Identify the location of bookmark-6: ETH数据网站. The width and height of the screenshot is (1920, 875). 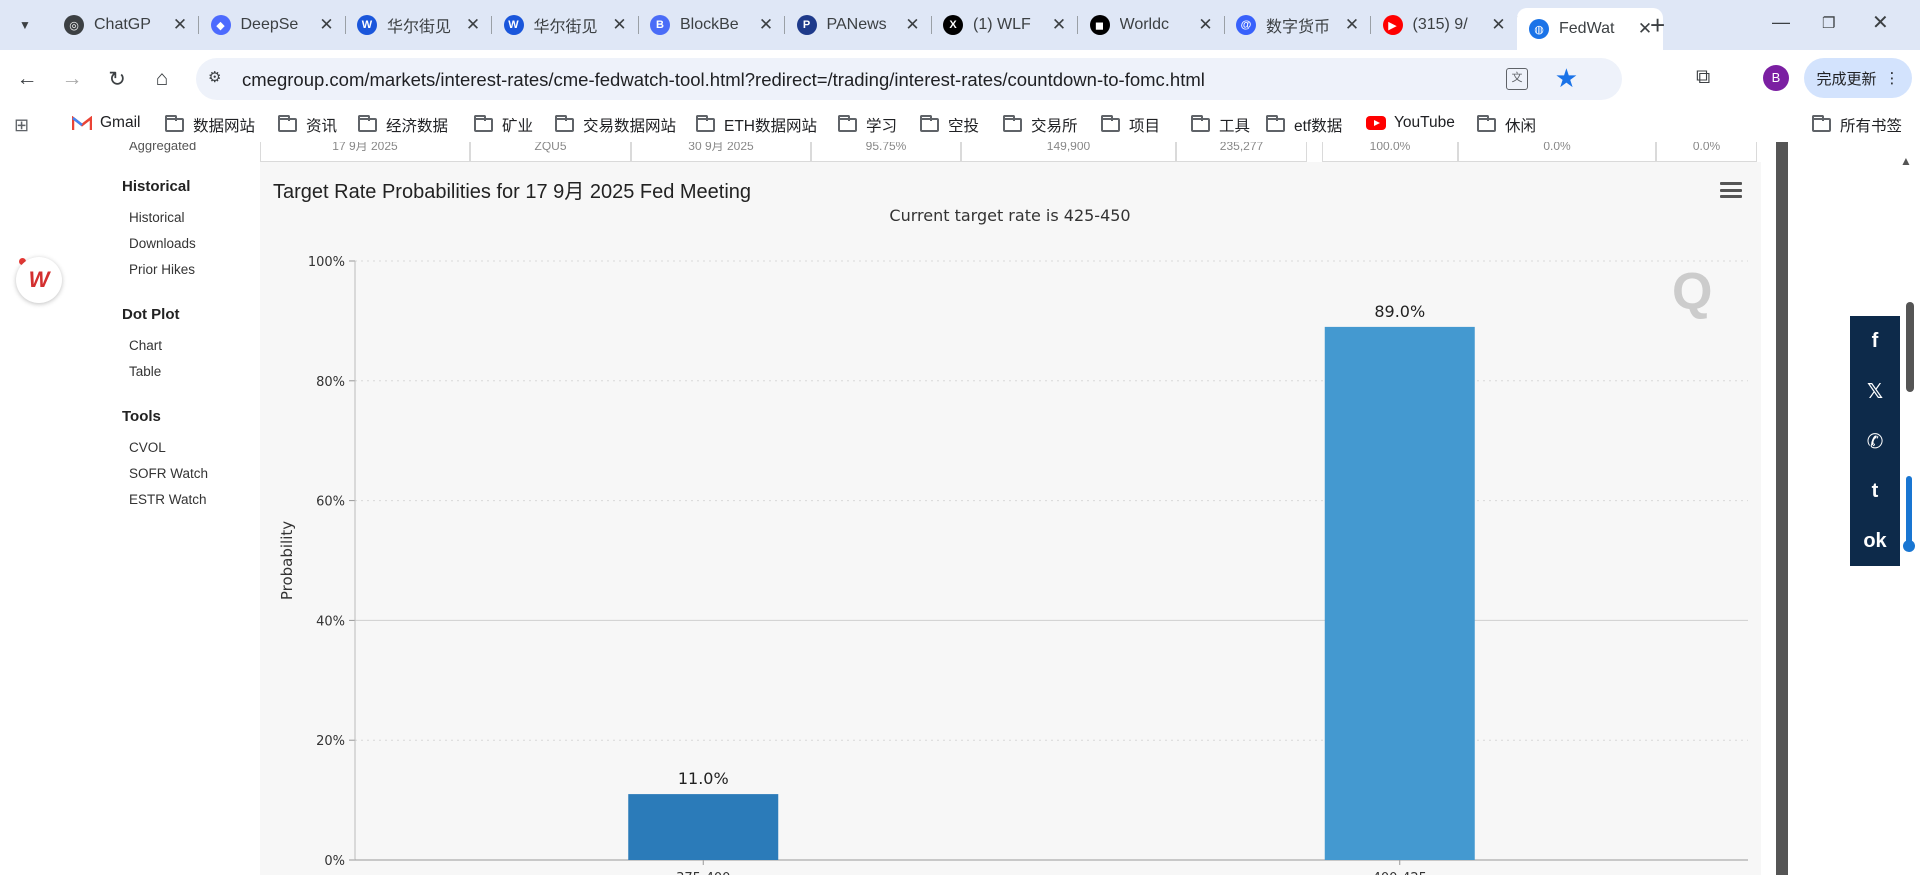
(756, 125).